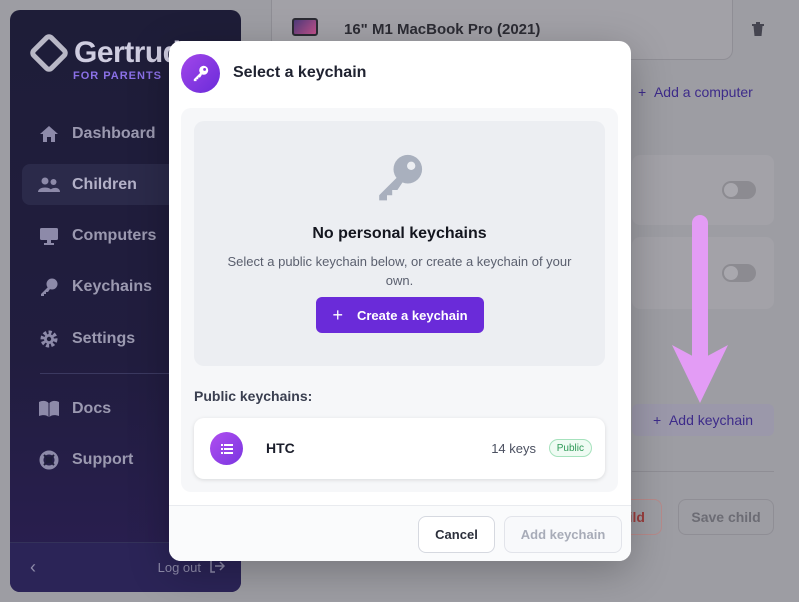 The width and height of the screenshot is (799, 602). What do you see at coordinates (711, 420) in the screenshot?
I see `add-keychain-bg-label: Add keychain` at bounding box center [711, 420].